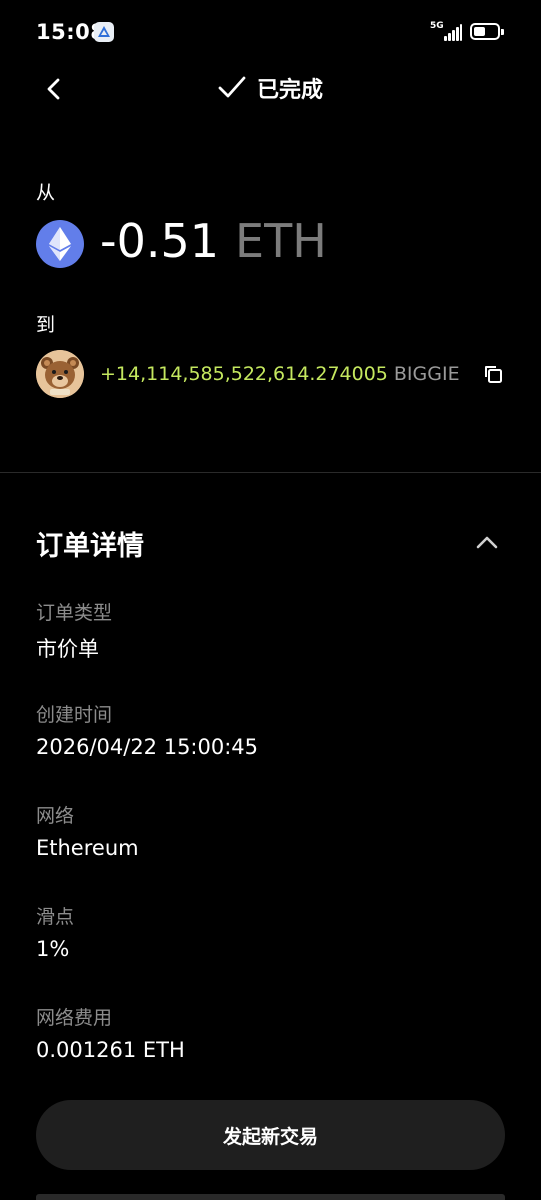 This screenshot has height=1200, width=541. Describe the element at coordinates (290, 90) in the screenshot. I see `status-title: 已完成` at that location.